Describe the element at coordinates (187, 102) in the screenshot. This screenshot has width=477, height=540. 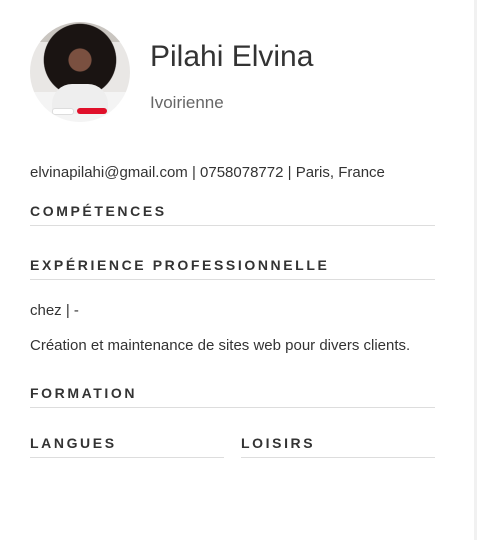
I see `nationality: Ivoirienne` at that location.